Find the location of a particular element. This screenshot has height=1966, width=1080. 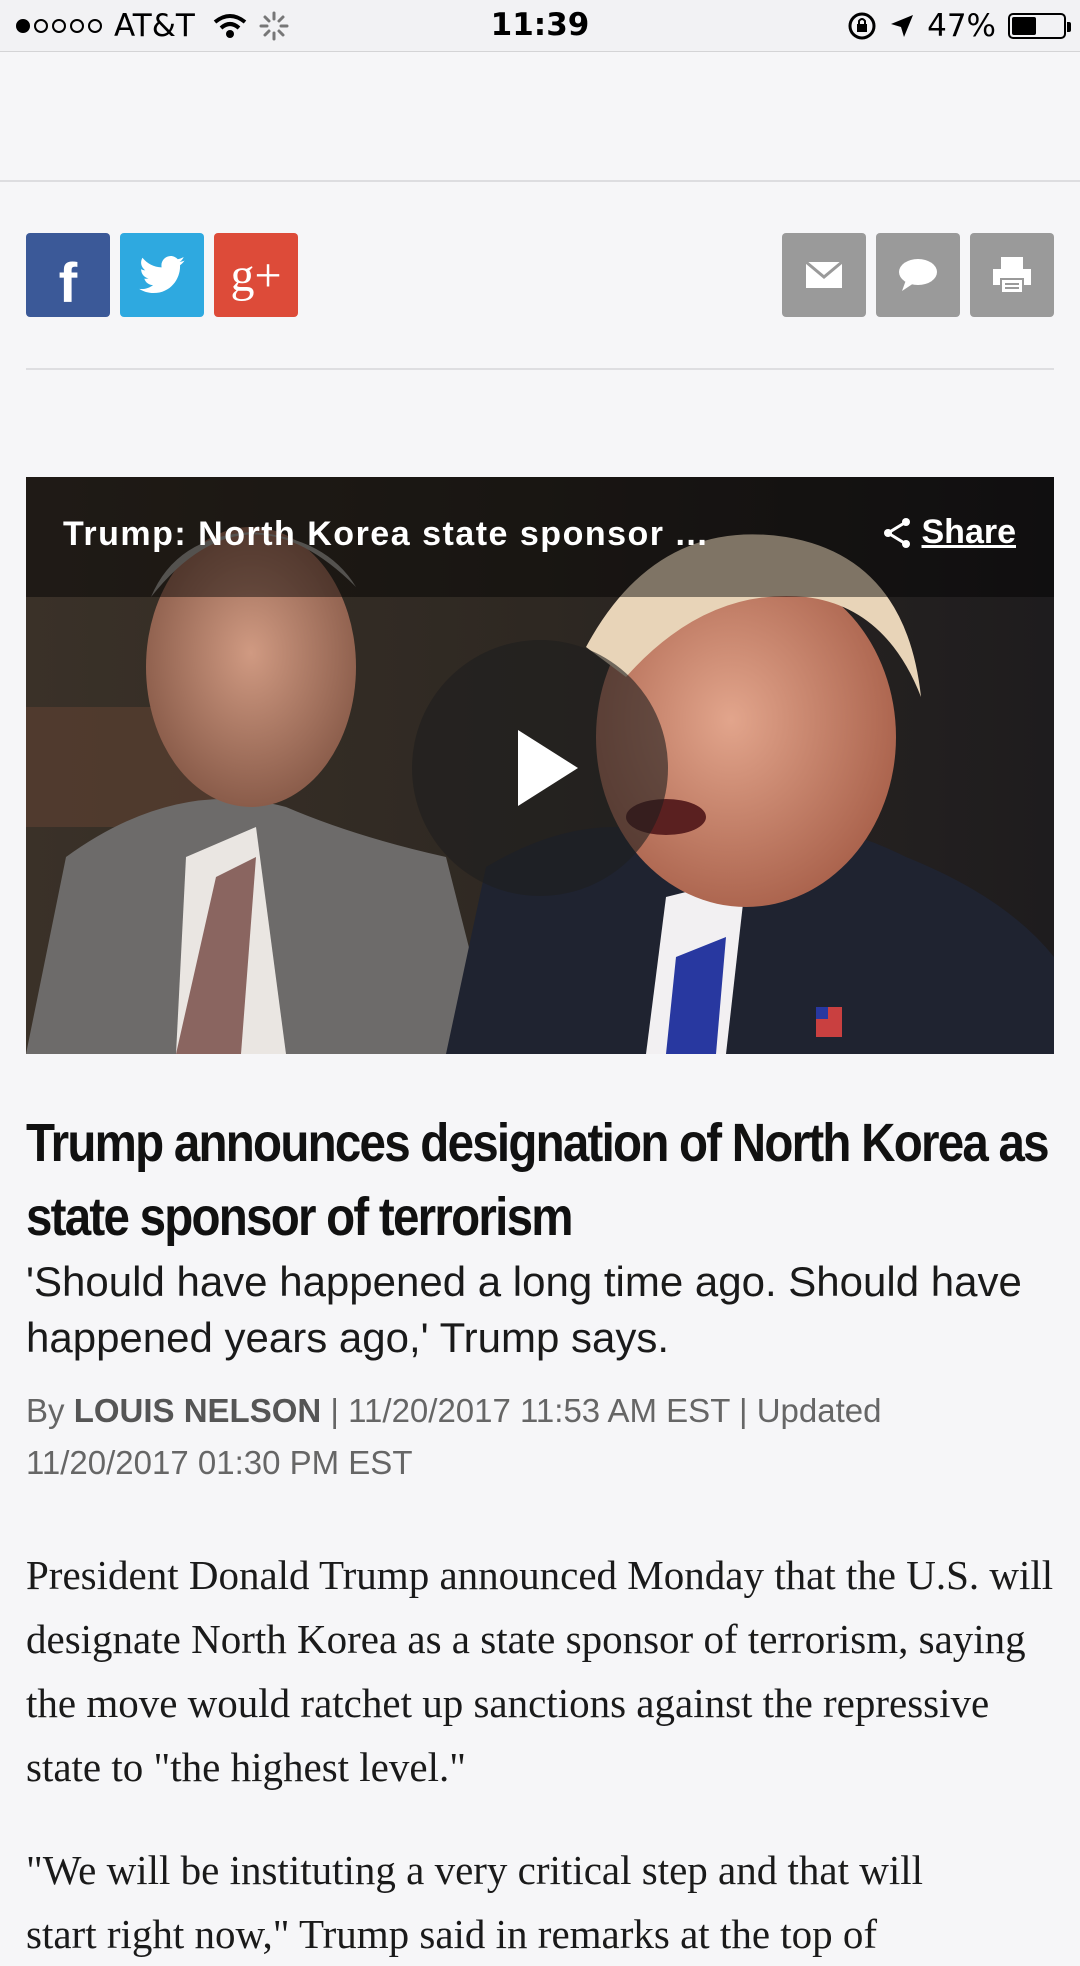

googleplus-share-button: g+ is located at coordinates (256, 275).